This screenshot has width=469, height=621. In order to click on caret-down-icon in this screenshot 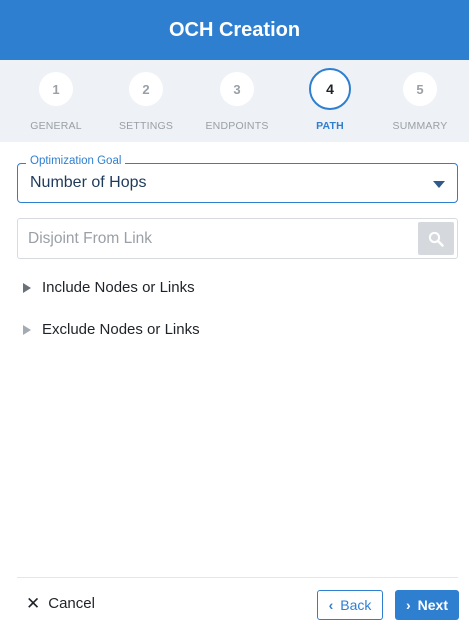, I will do `click(439, 184)`.